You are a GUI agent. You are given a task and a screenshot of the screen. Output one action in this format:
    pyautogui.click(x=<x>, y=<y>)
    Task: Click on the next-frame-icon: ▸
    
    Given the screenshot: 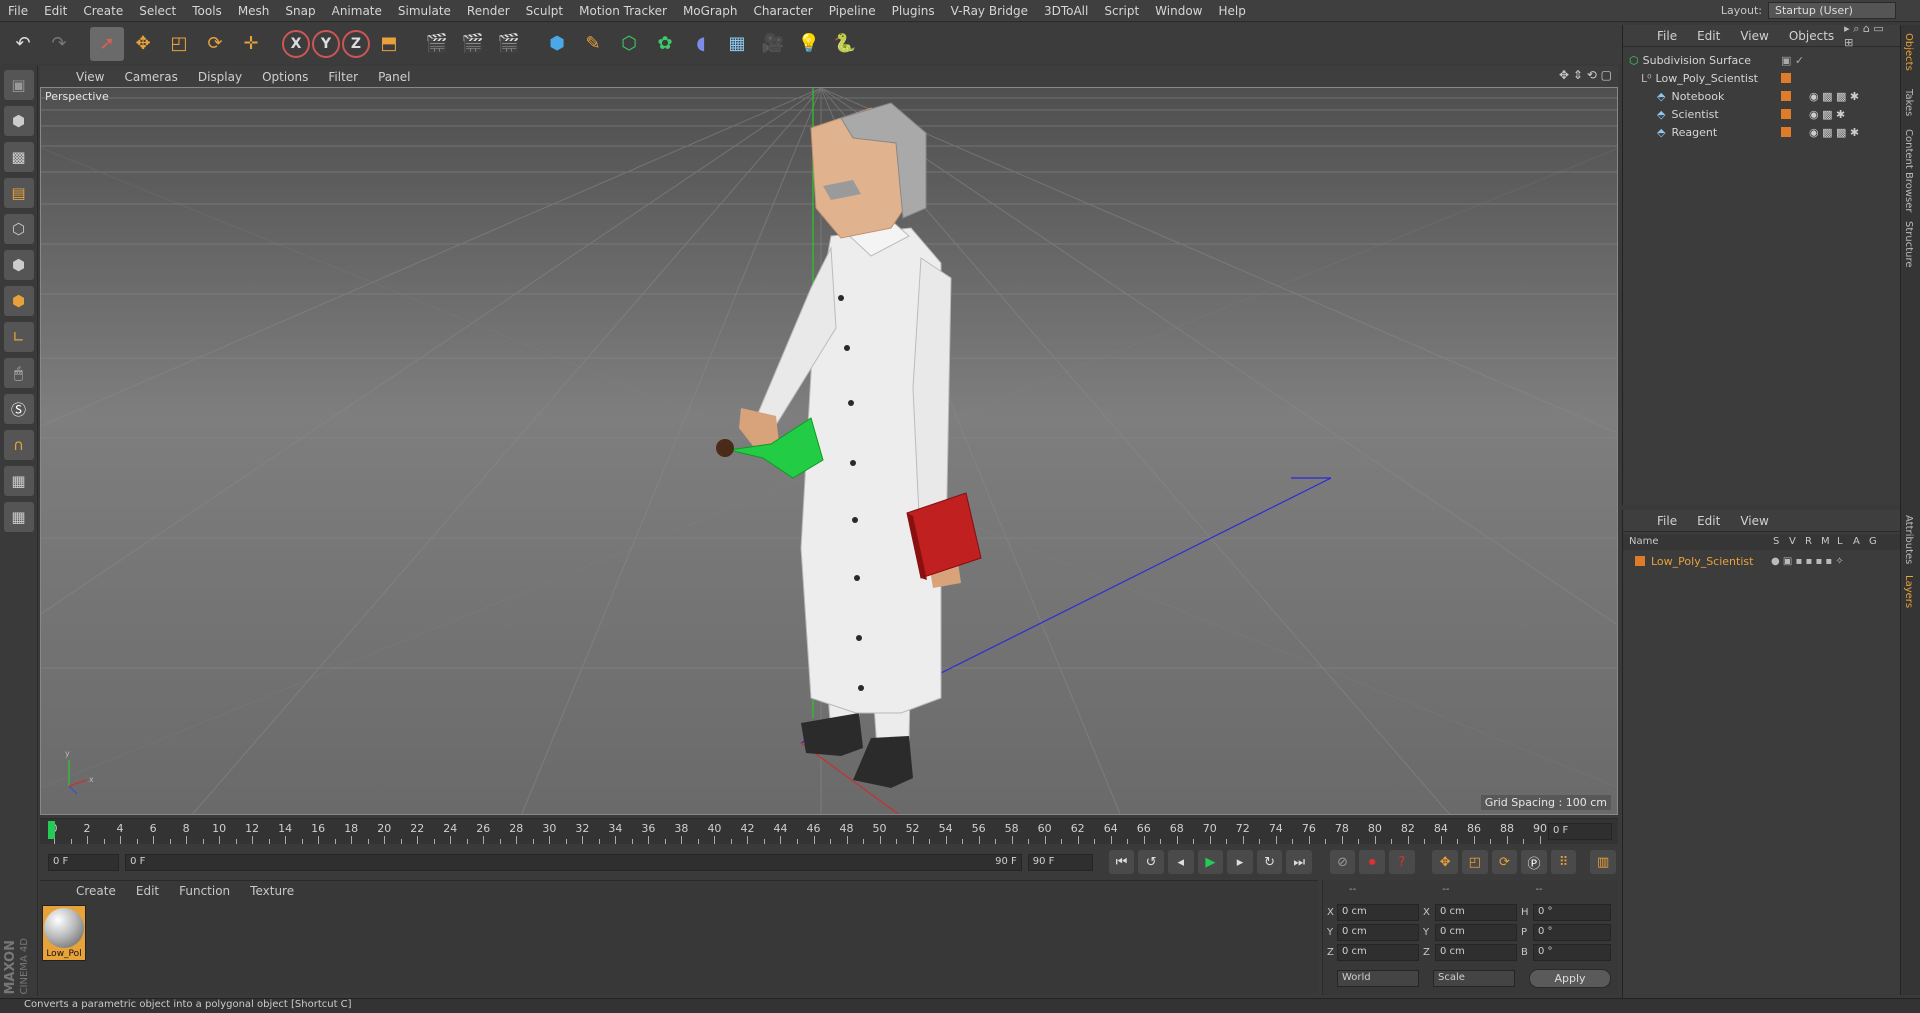 What is the action you would take?
    pyautogui.click(x=1240, y=862)
    